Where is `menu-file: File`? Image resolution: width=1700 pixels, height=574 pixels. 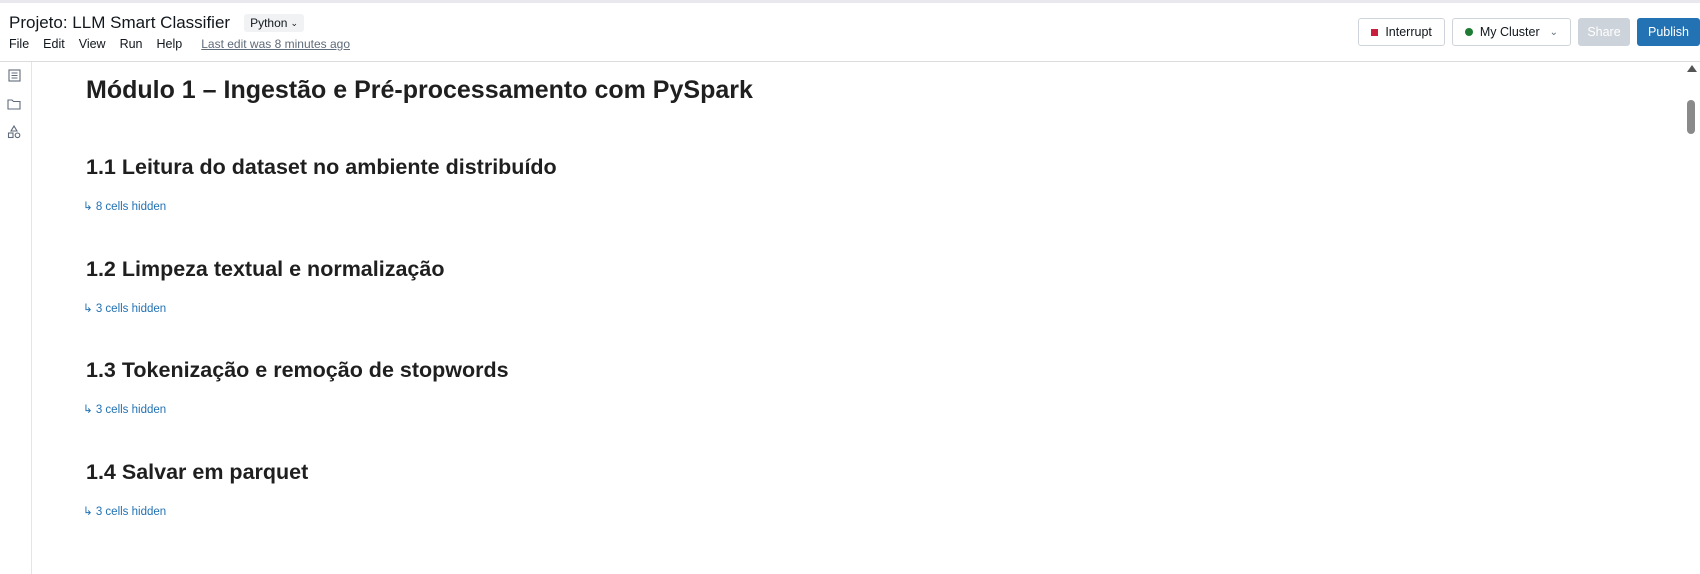 menu-file: File is located at coordinates (19, 44).